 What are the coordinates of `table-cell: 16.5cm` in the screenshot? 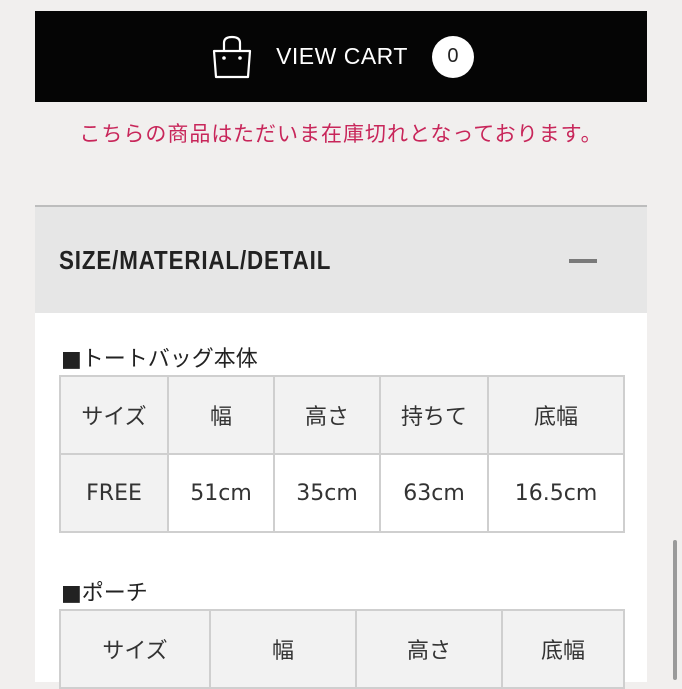 It's located at (556, 493).